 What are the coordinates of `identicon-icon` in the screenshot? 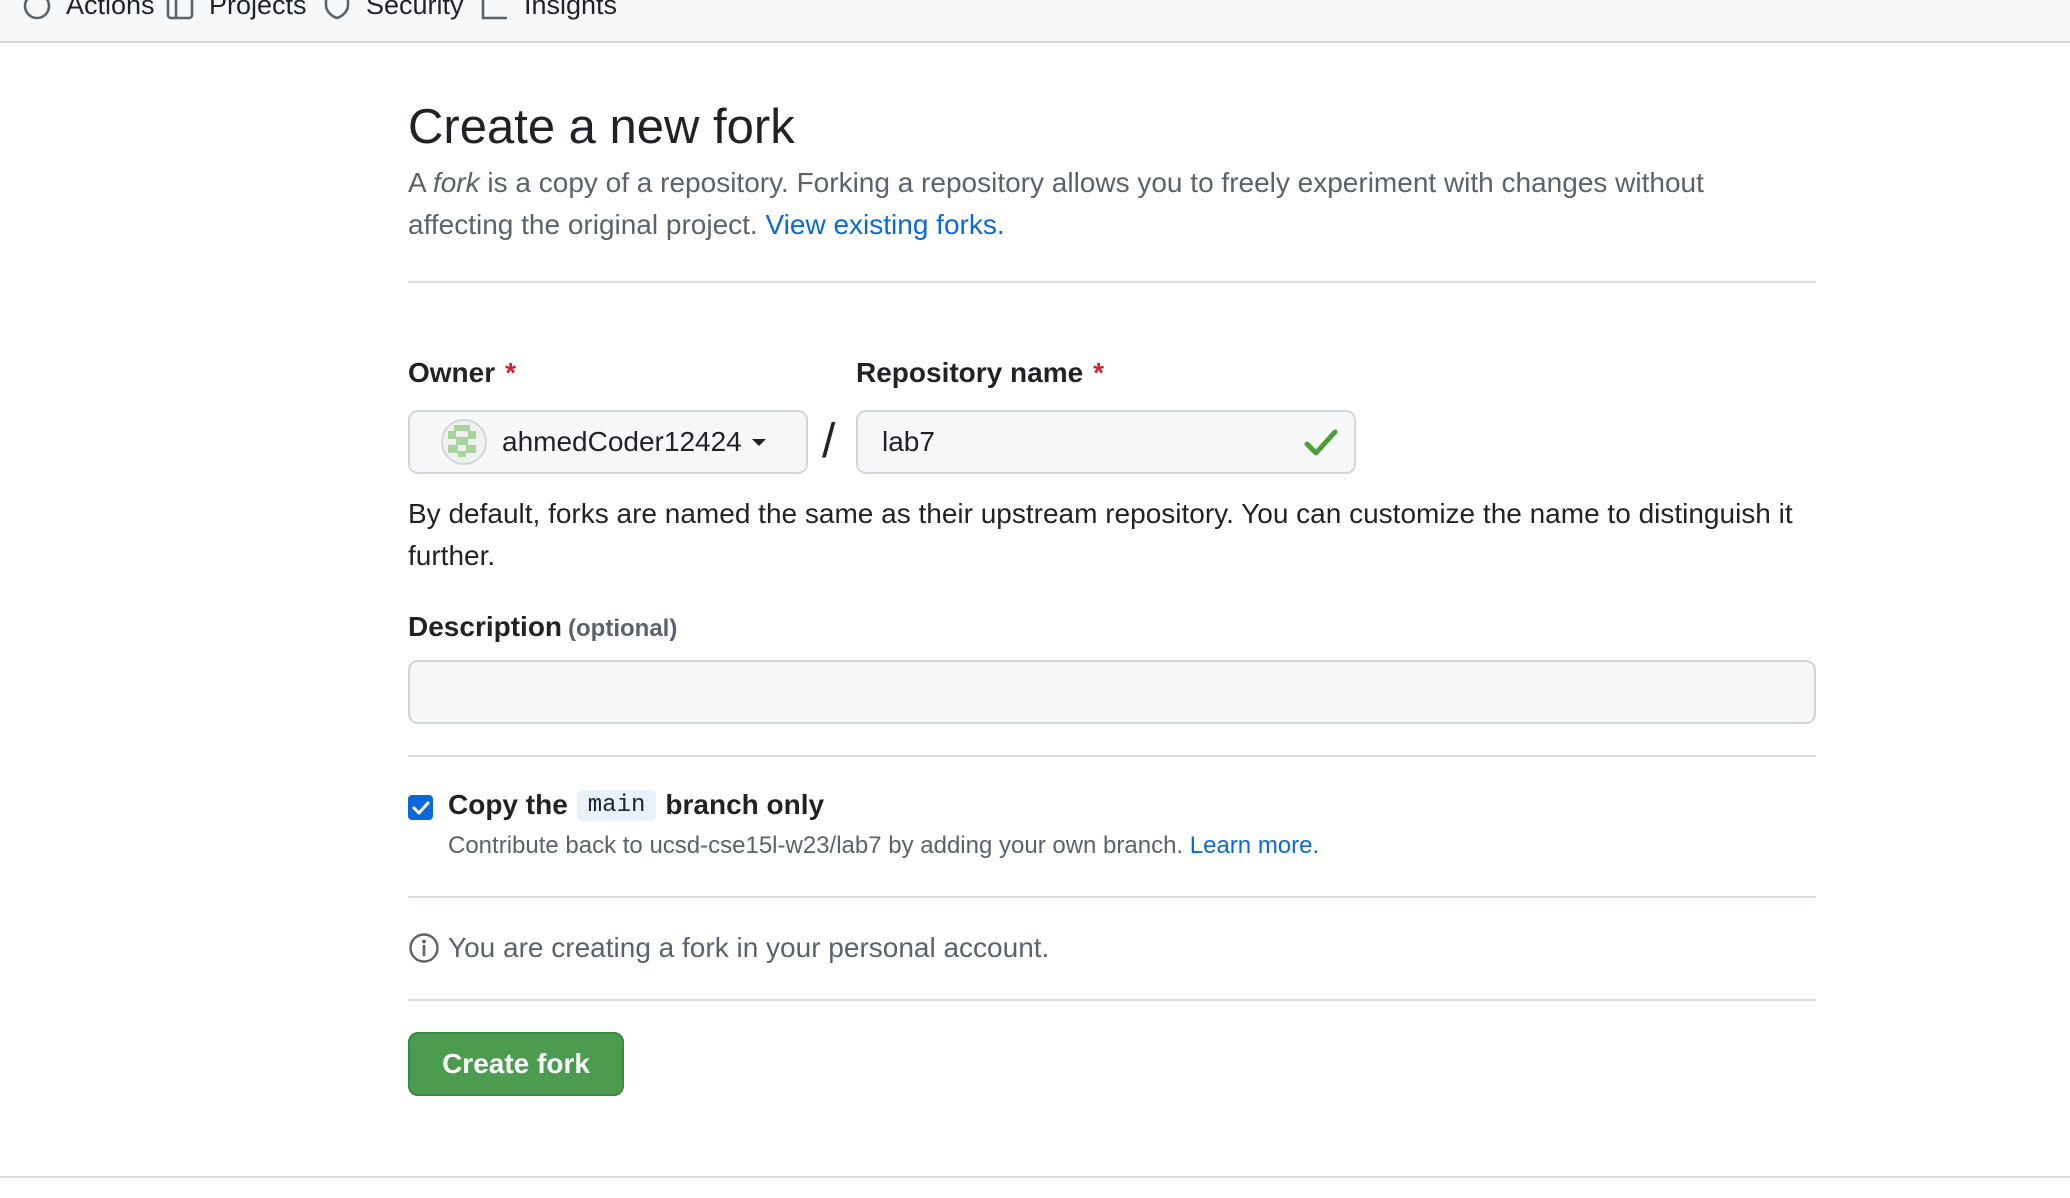 It's located at (463, 441).